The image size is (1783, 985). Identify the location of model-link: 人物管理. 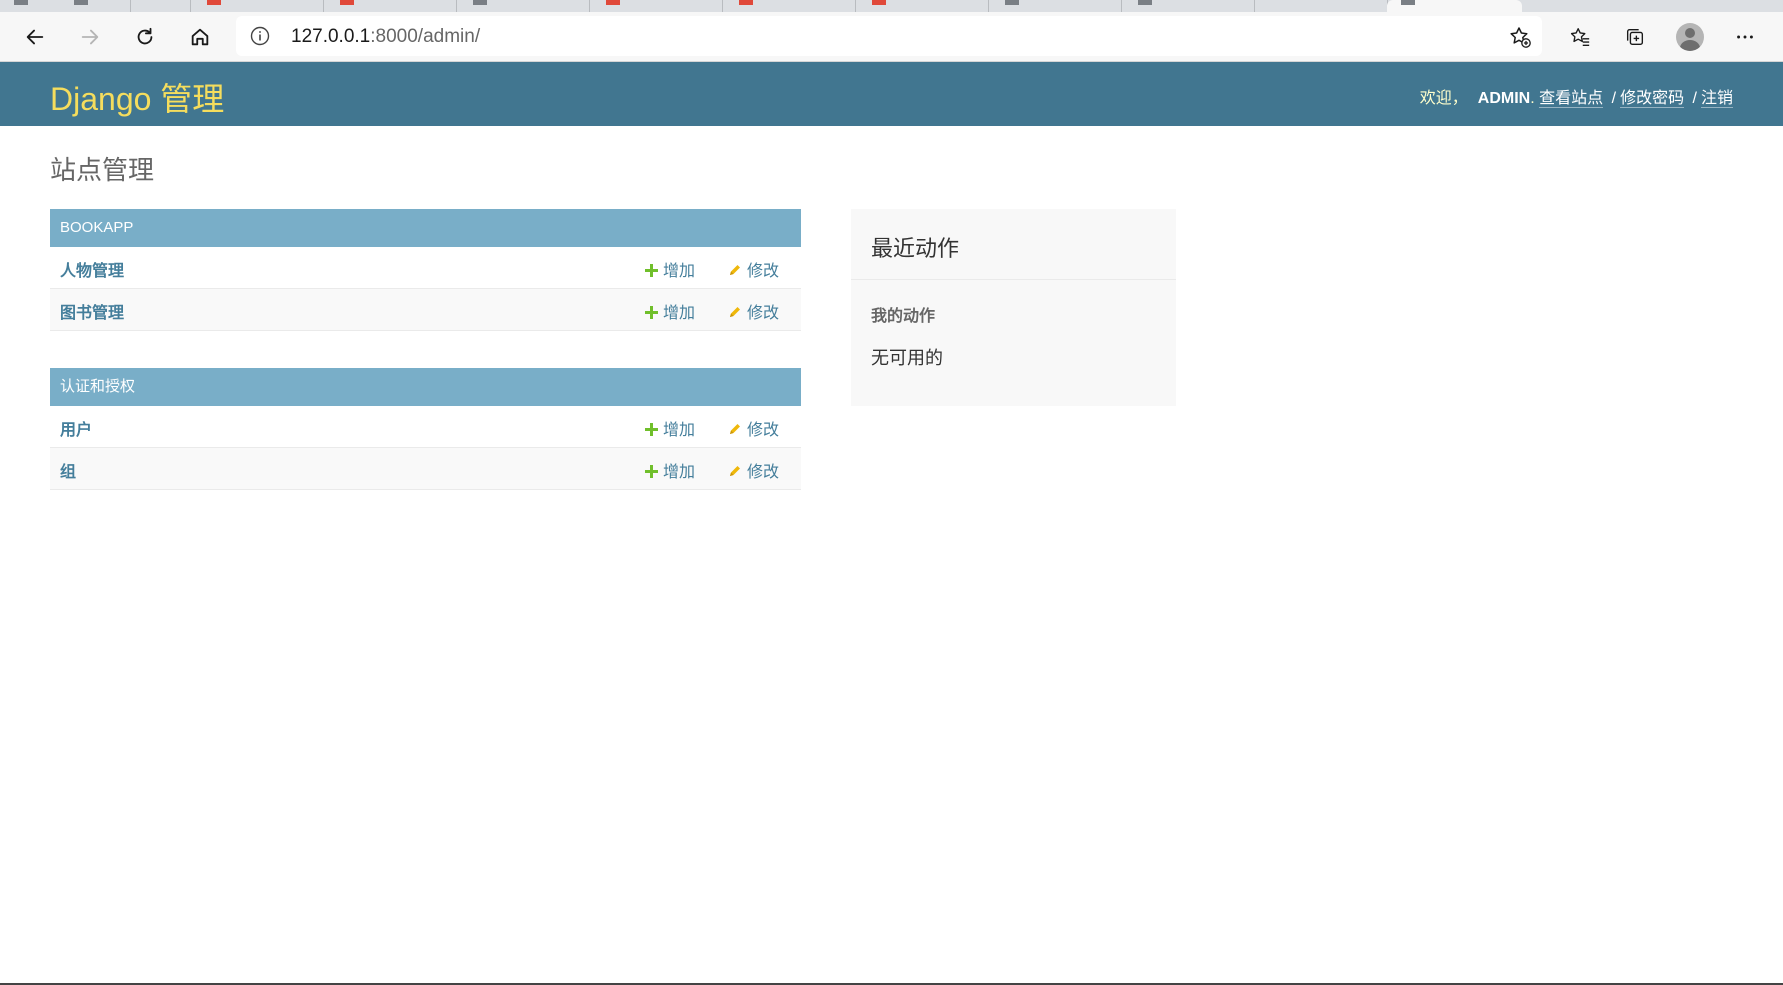
(92, 269).